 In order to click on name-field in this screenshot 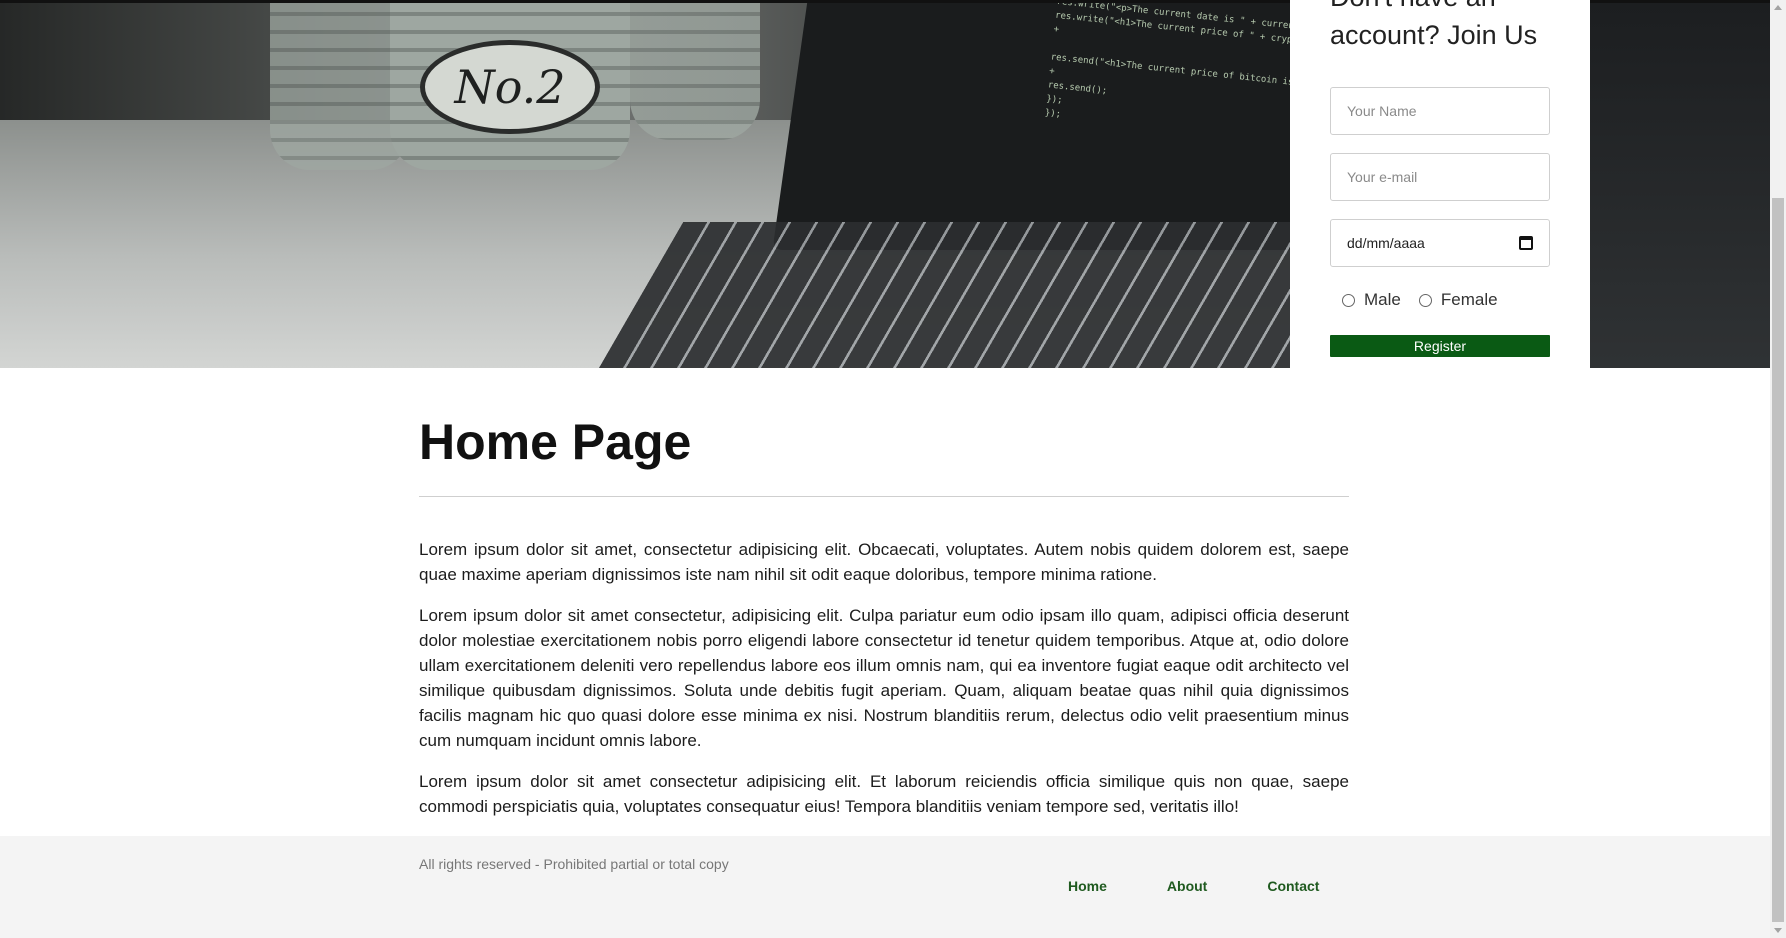, I will do `click(1440, 111)`.